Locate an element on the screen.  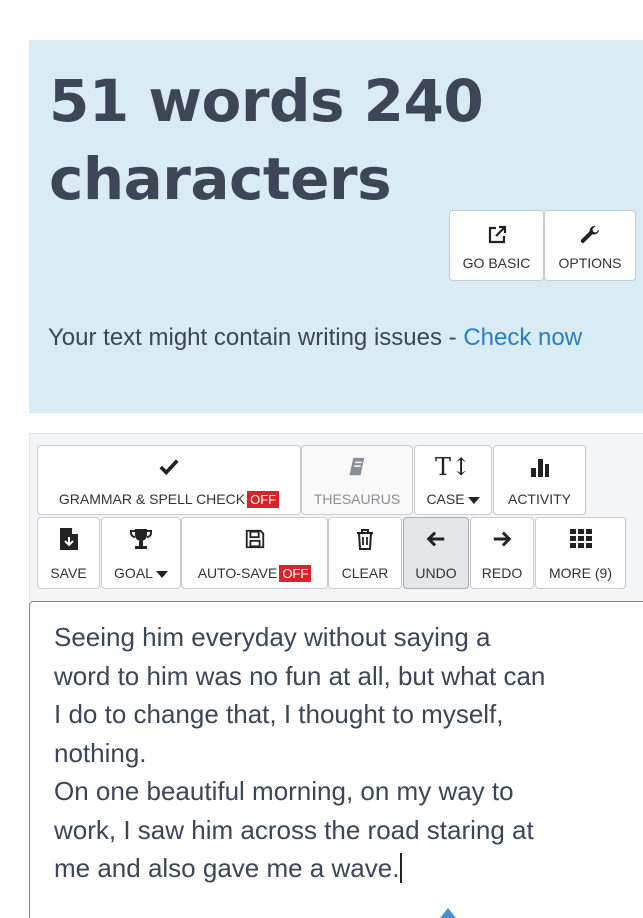
undo-button: UNDO is located at coordinates (436, 553).